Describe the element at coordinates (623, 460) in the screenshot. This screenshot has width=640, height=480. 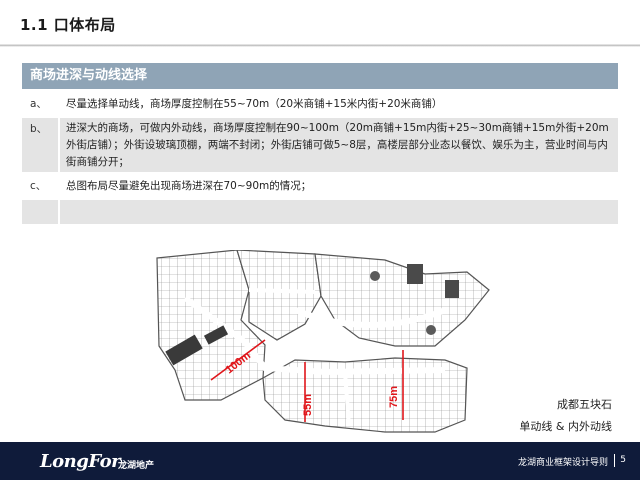
I see `page-number: 5` at that location.